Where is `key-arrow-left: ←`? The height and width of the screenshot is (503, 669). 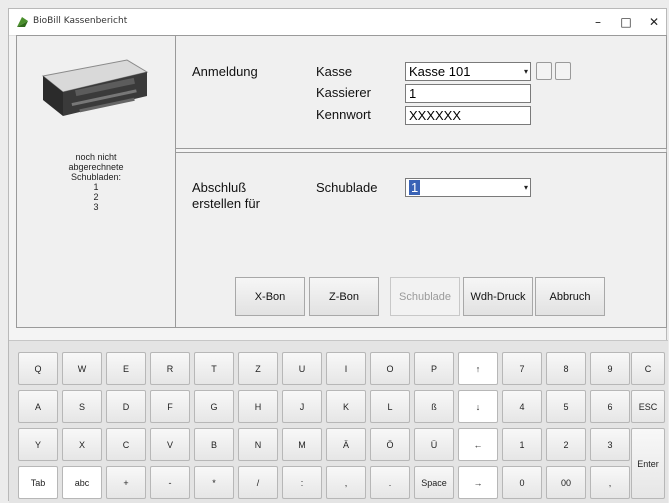
key-arrow-left: ← is located at coordinates (478, 444).